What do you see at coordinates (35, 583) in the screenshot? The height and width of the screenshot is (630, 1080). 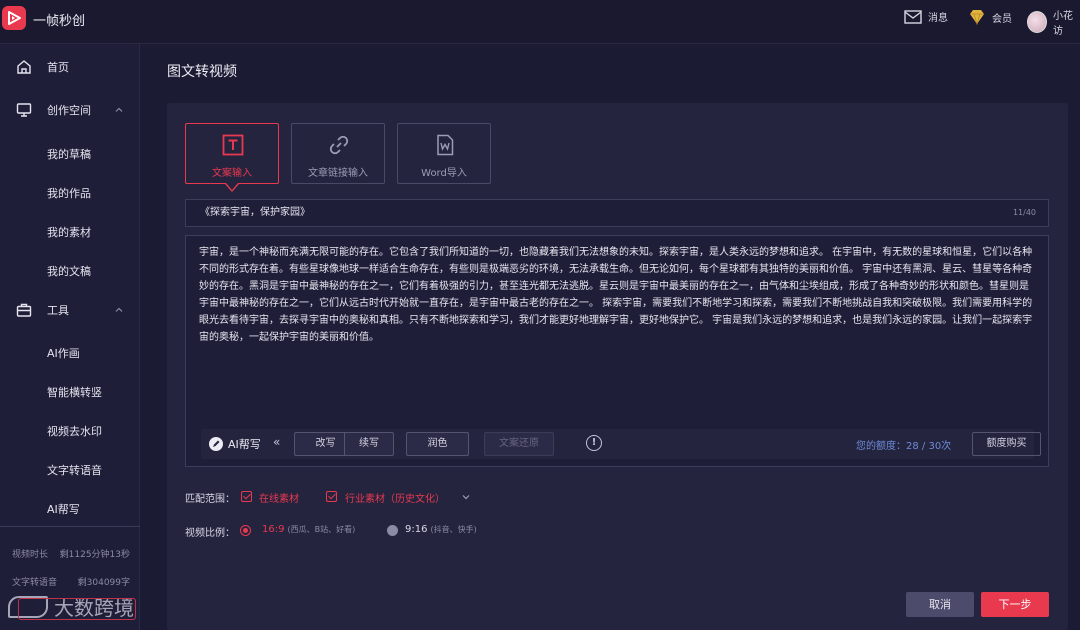 I see `quota-label: 文字转语音` at bounding box center [35, 583].